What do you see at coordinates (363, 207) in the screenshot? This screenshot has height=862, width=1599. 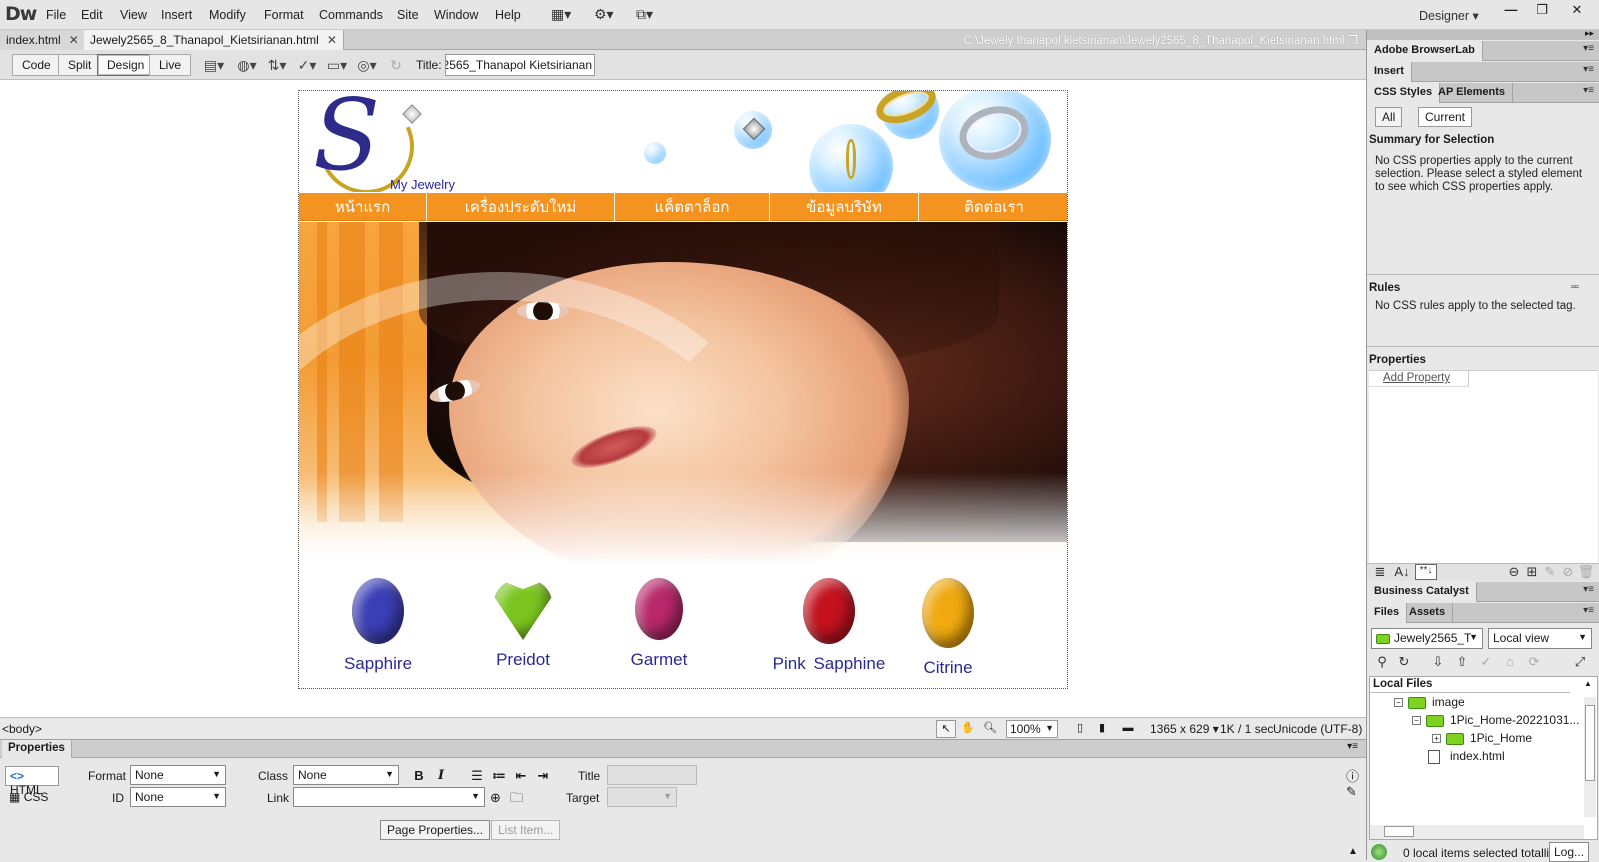 I see `nav-home: หน้าแรก` at bounding box center [363, 207].